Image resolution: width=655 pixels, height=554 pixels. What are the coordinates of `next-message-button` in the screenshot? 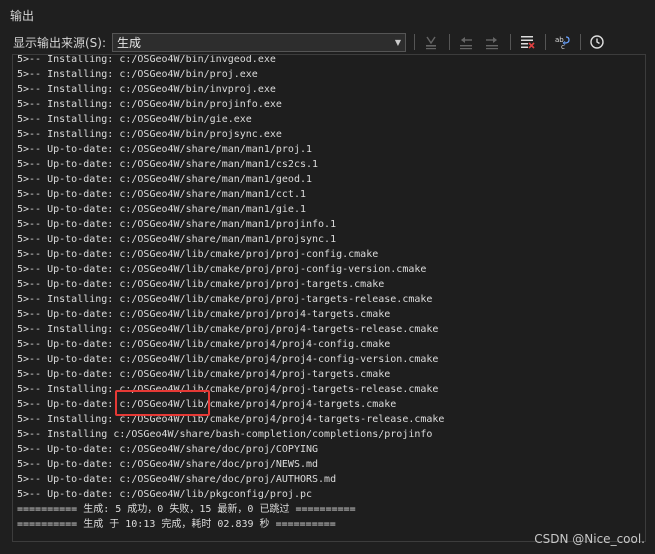 It's located at (492, 42).